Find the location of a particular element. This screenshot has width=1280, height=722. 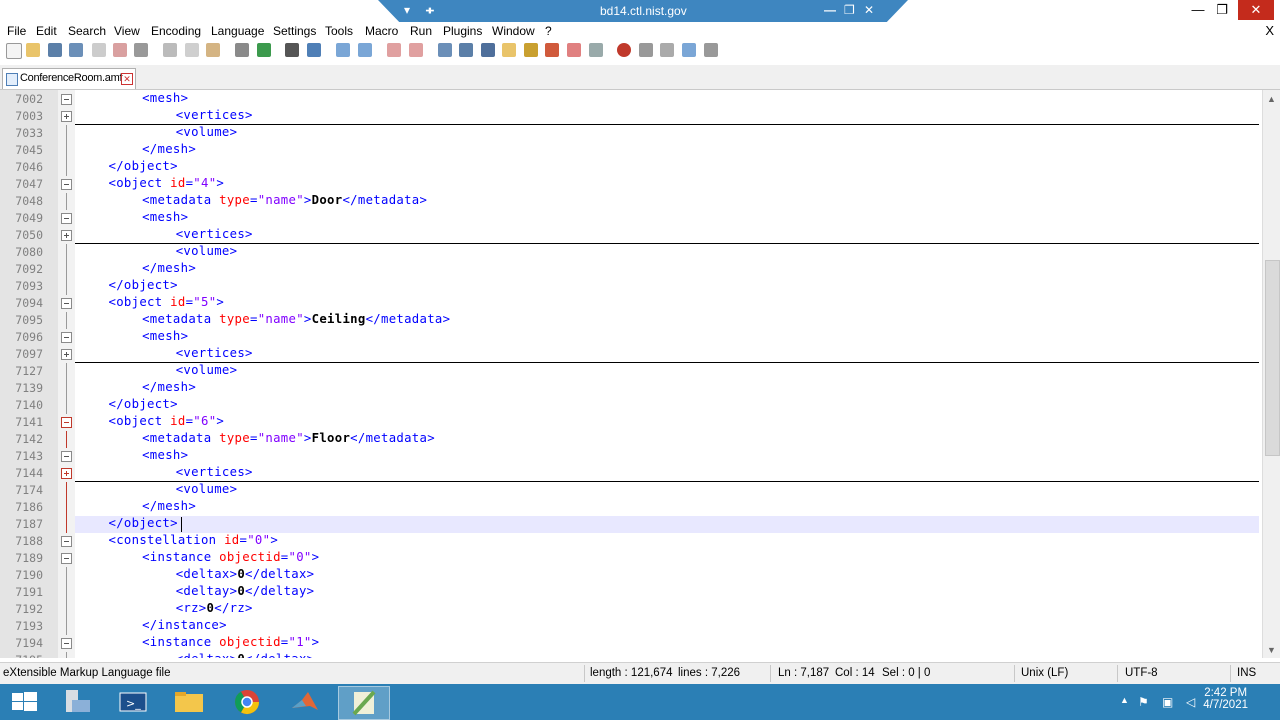

scroll-down-icon: ▼ is located at coordinates (1271, 650).